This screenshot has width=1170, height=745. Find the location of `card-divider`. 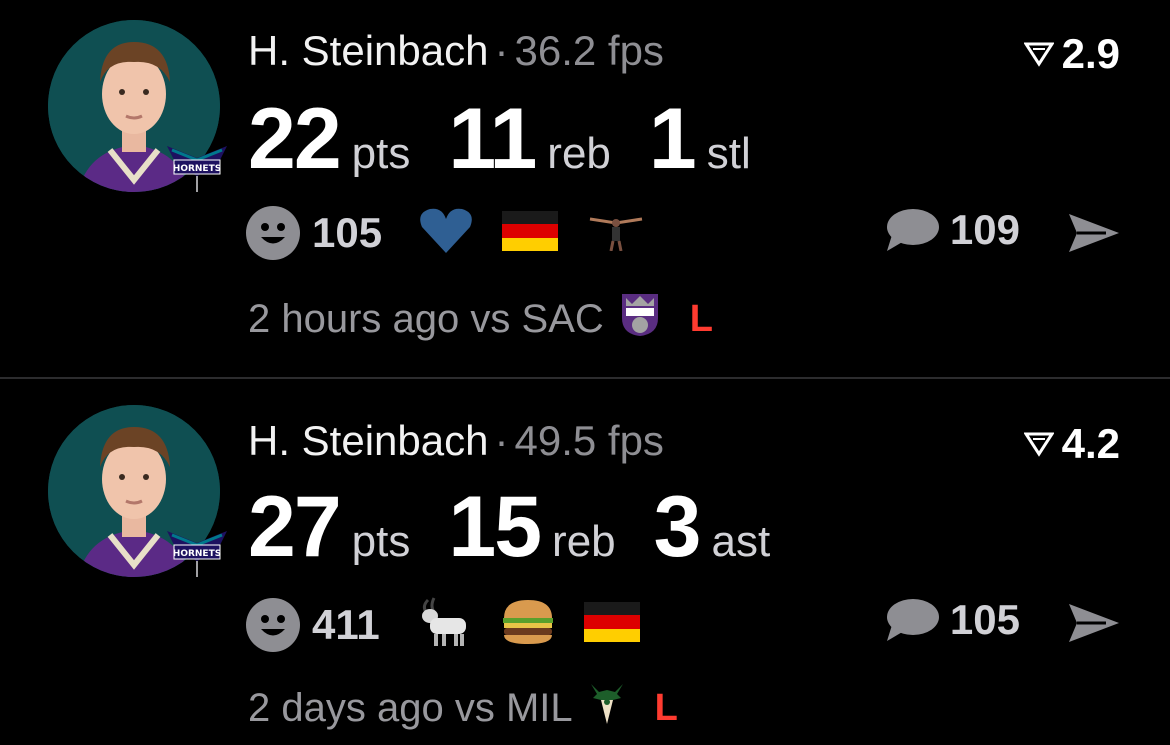

card-divider is located at coordinates (585, 378).